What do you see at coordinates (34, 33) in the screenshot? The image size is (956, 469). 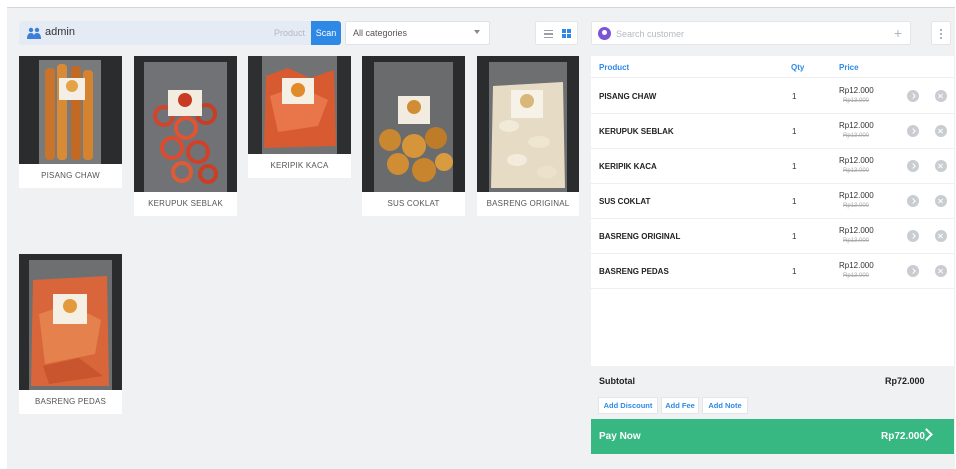 I see `user-icon` at bounding box center [34, 33].